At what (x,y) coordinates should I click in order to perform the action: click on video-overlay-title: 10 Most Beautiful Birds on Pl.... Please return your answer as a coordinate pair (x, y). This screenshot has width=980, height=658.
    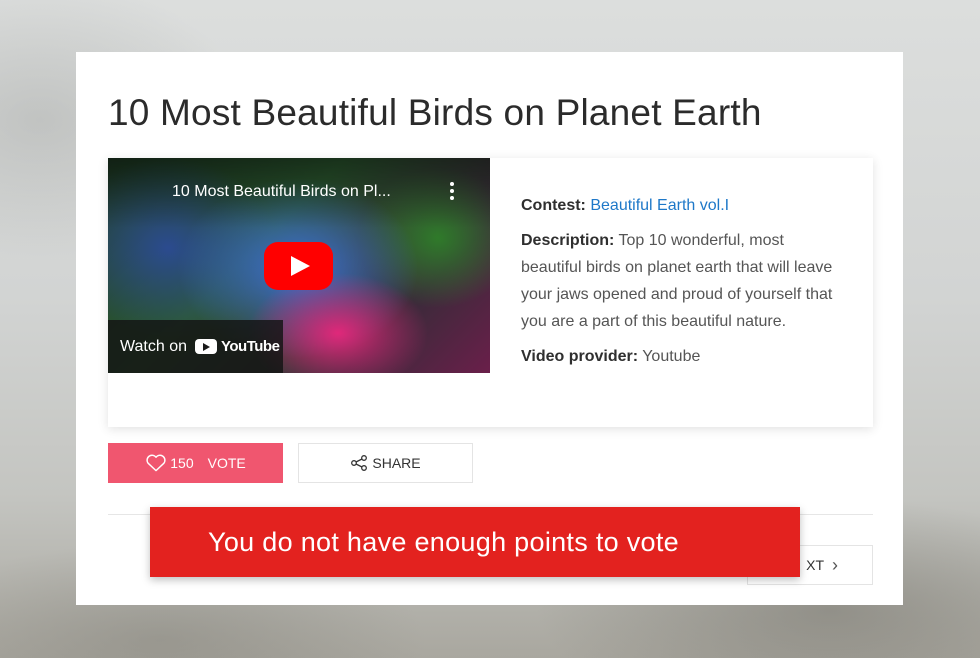
    Looking at the image, I should click on (281, 192).